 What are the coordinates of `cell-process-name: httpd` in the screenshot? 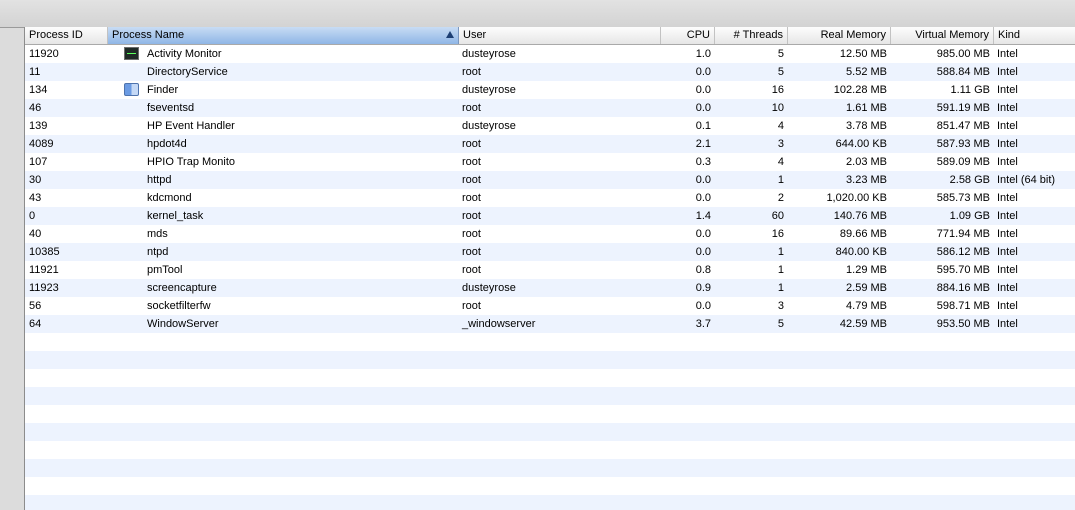 It's located at (159, 180).